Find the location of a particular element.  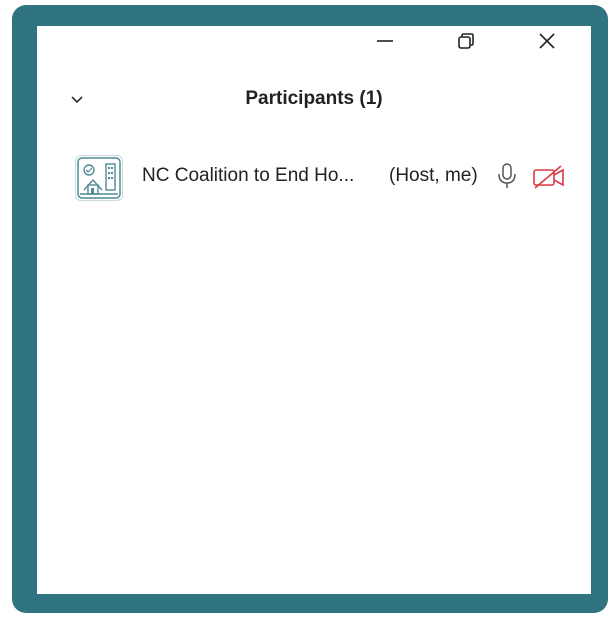

restore-button is located at coordinates (466, 41).